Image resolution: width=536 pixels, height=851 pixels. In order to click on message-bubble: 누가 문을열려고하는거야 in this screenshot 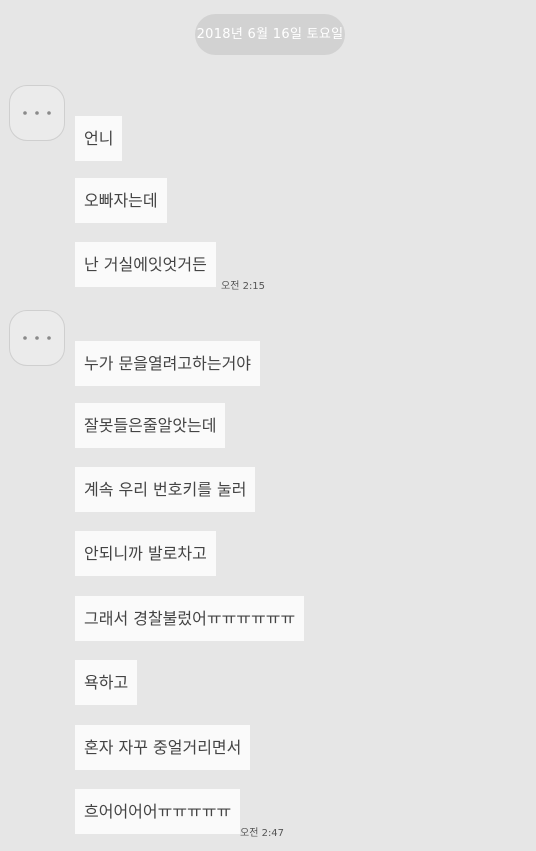, I will do `click(168, 363)`.